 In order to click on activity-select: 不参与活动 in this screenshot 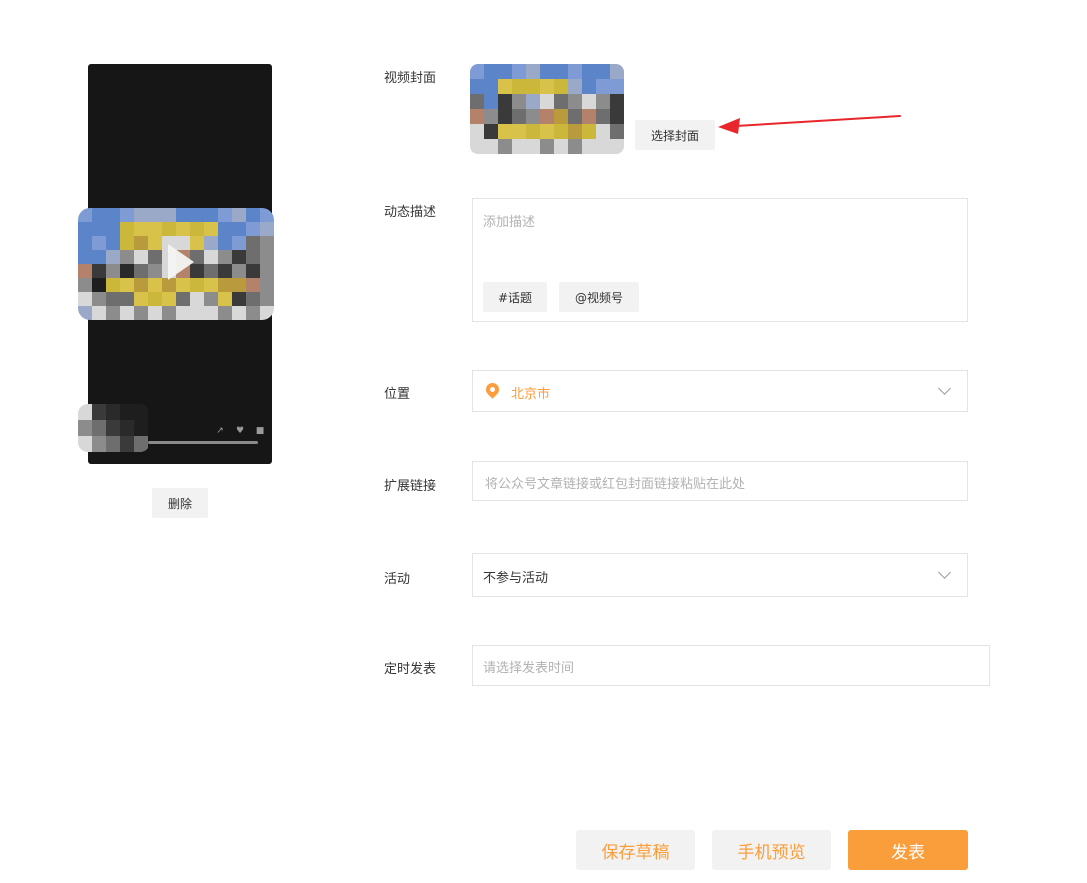, I will do `click(720, 575)`.